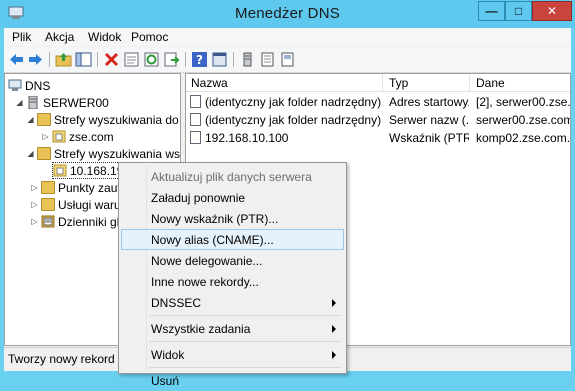  What do you see at coordinates (35, 59) in the screenshot?
I see `forward-icon` at bounding box center [35, 59].